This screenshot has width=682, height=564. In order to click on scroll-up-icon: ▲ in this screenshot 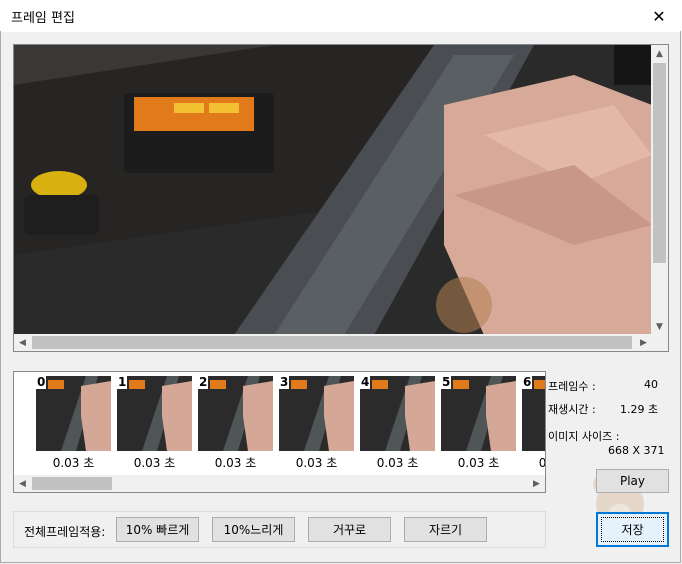, I will do `click(659, 53)`.